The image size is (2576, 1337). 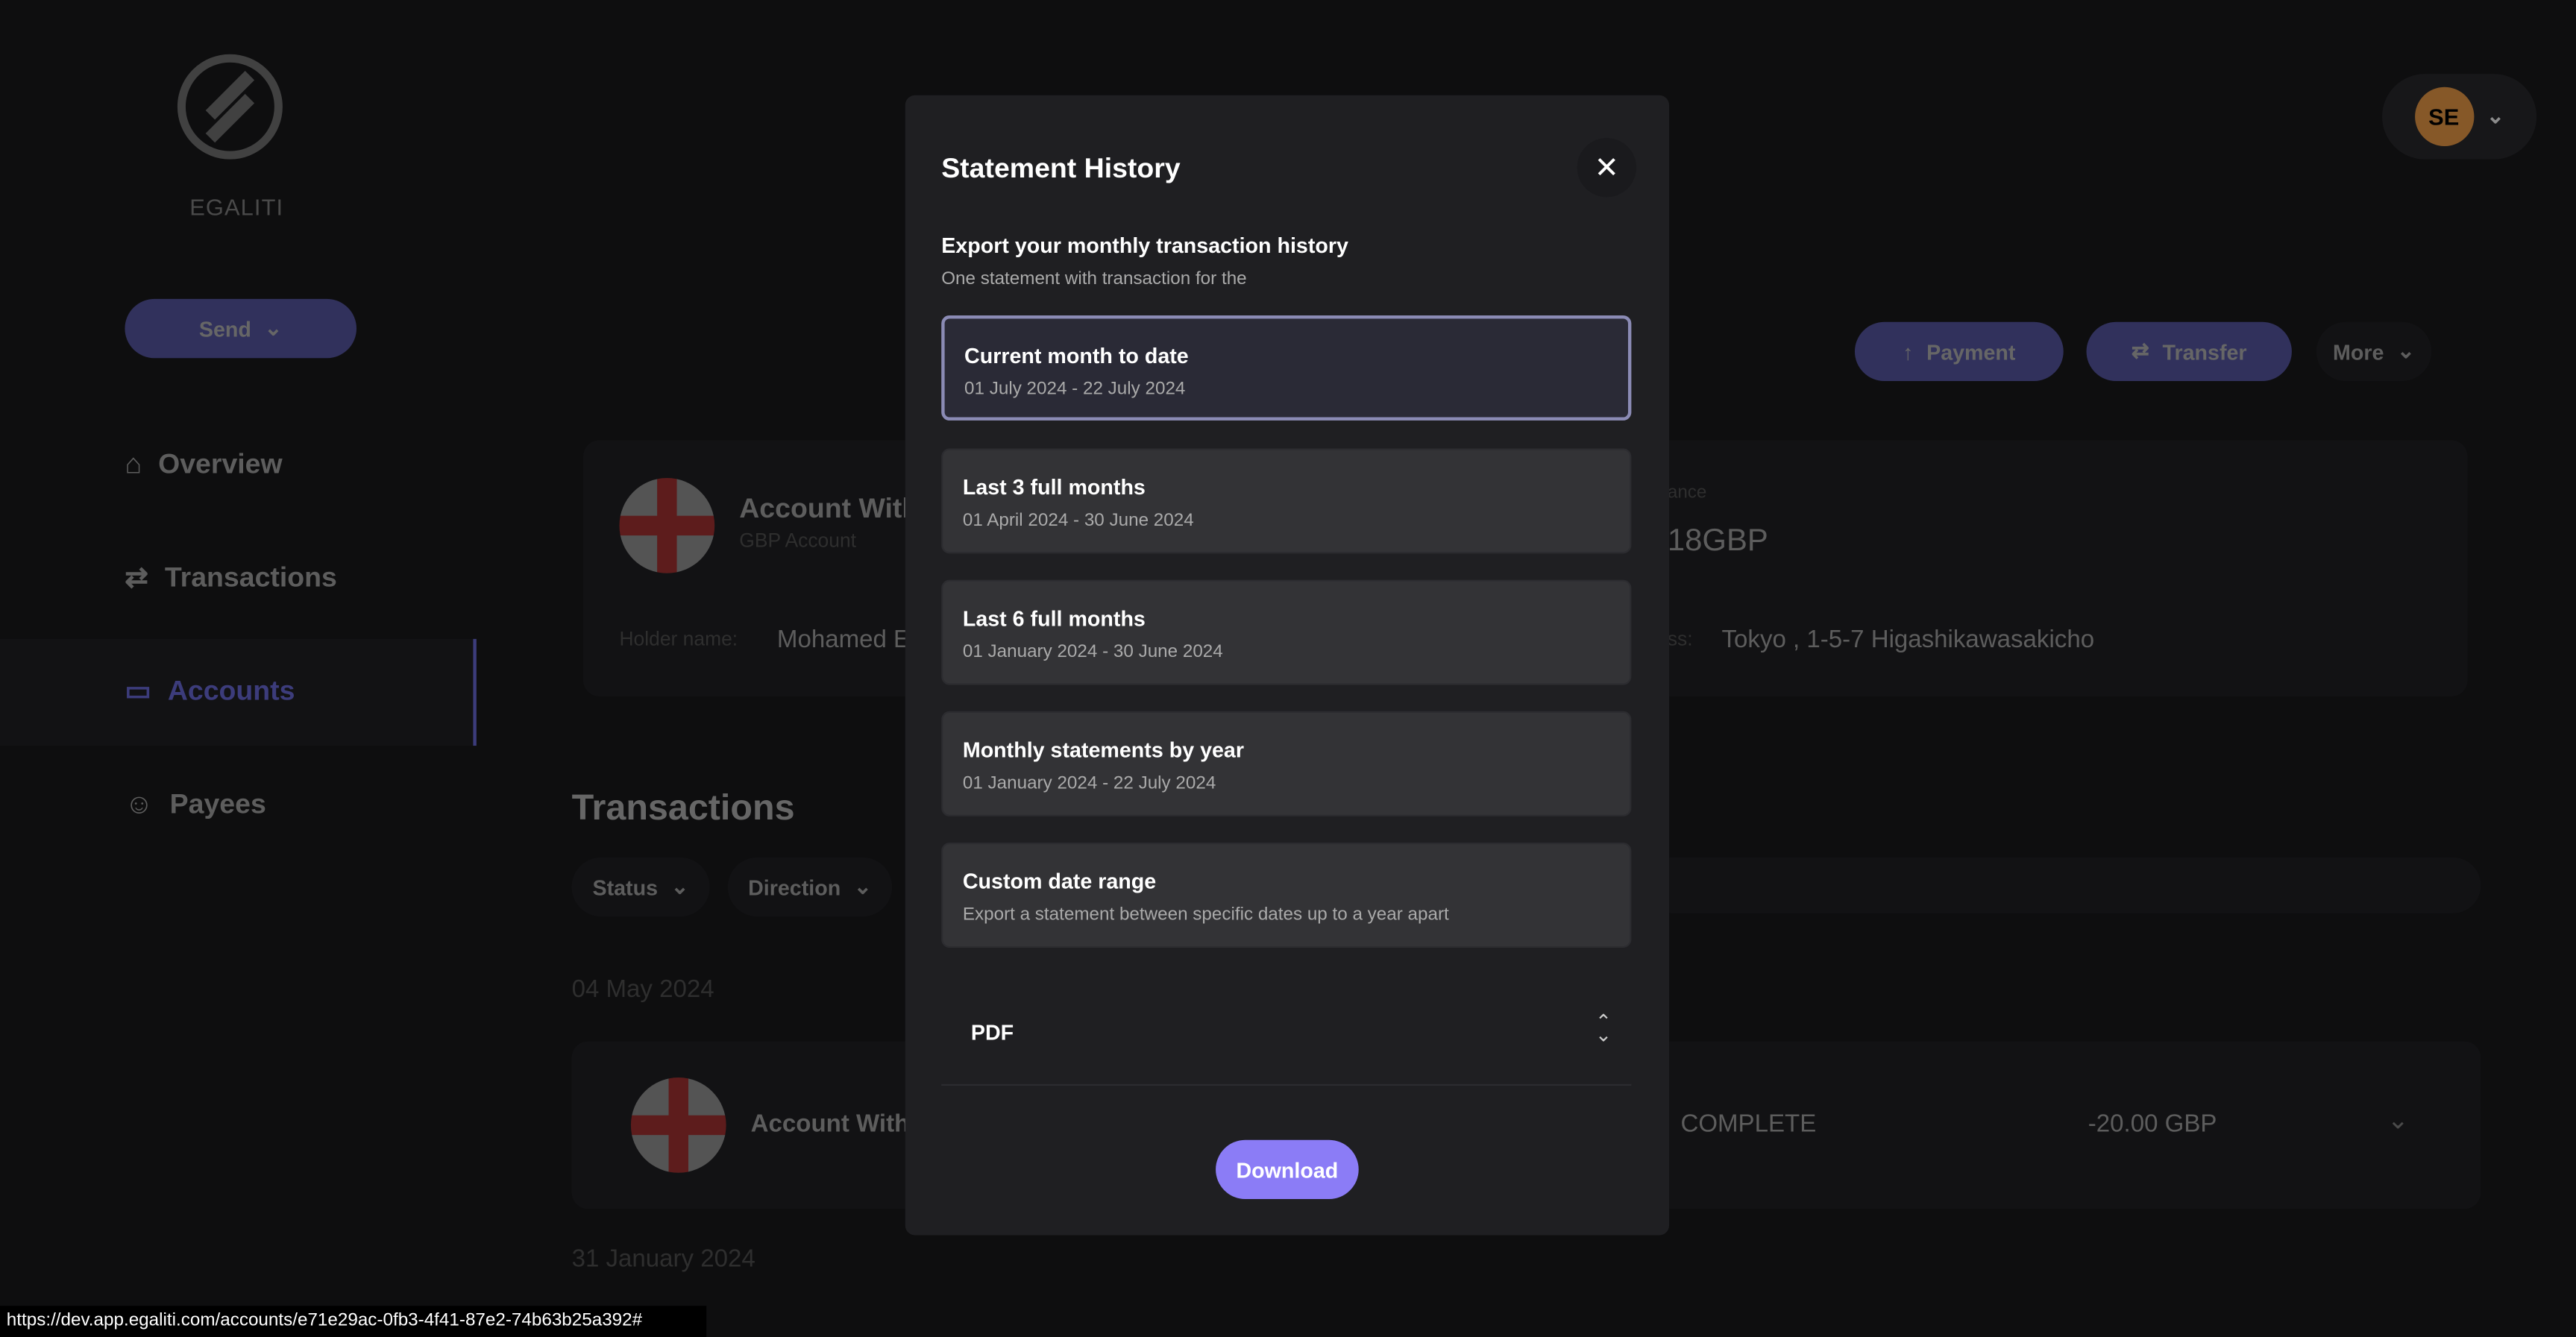 I want to click on option-subtitle: 01 January 2024 - 22 July 2024, so click(x=1089, y=783).